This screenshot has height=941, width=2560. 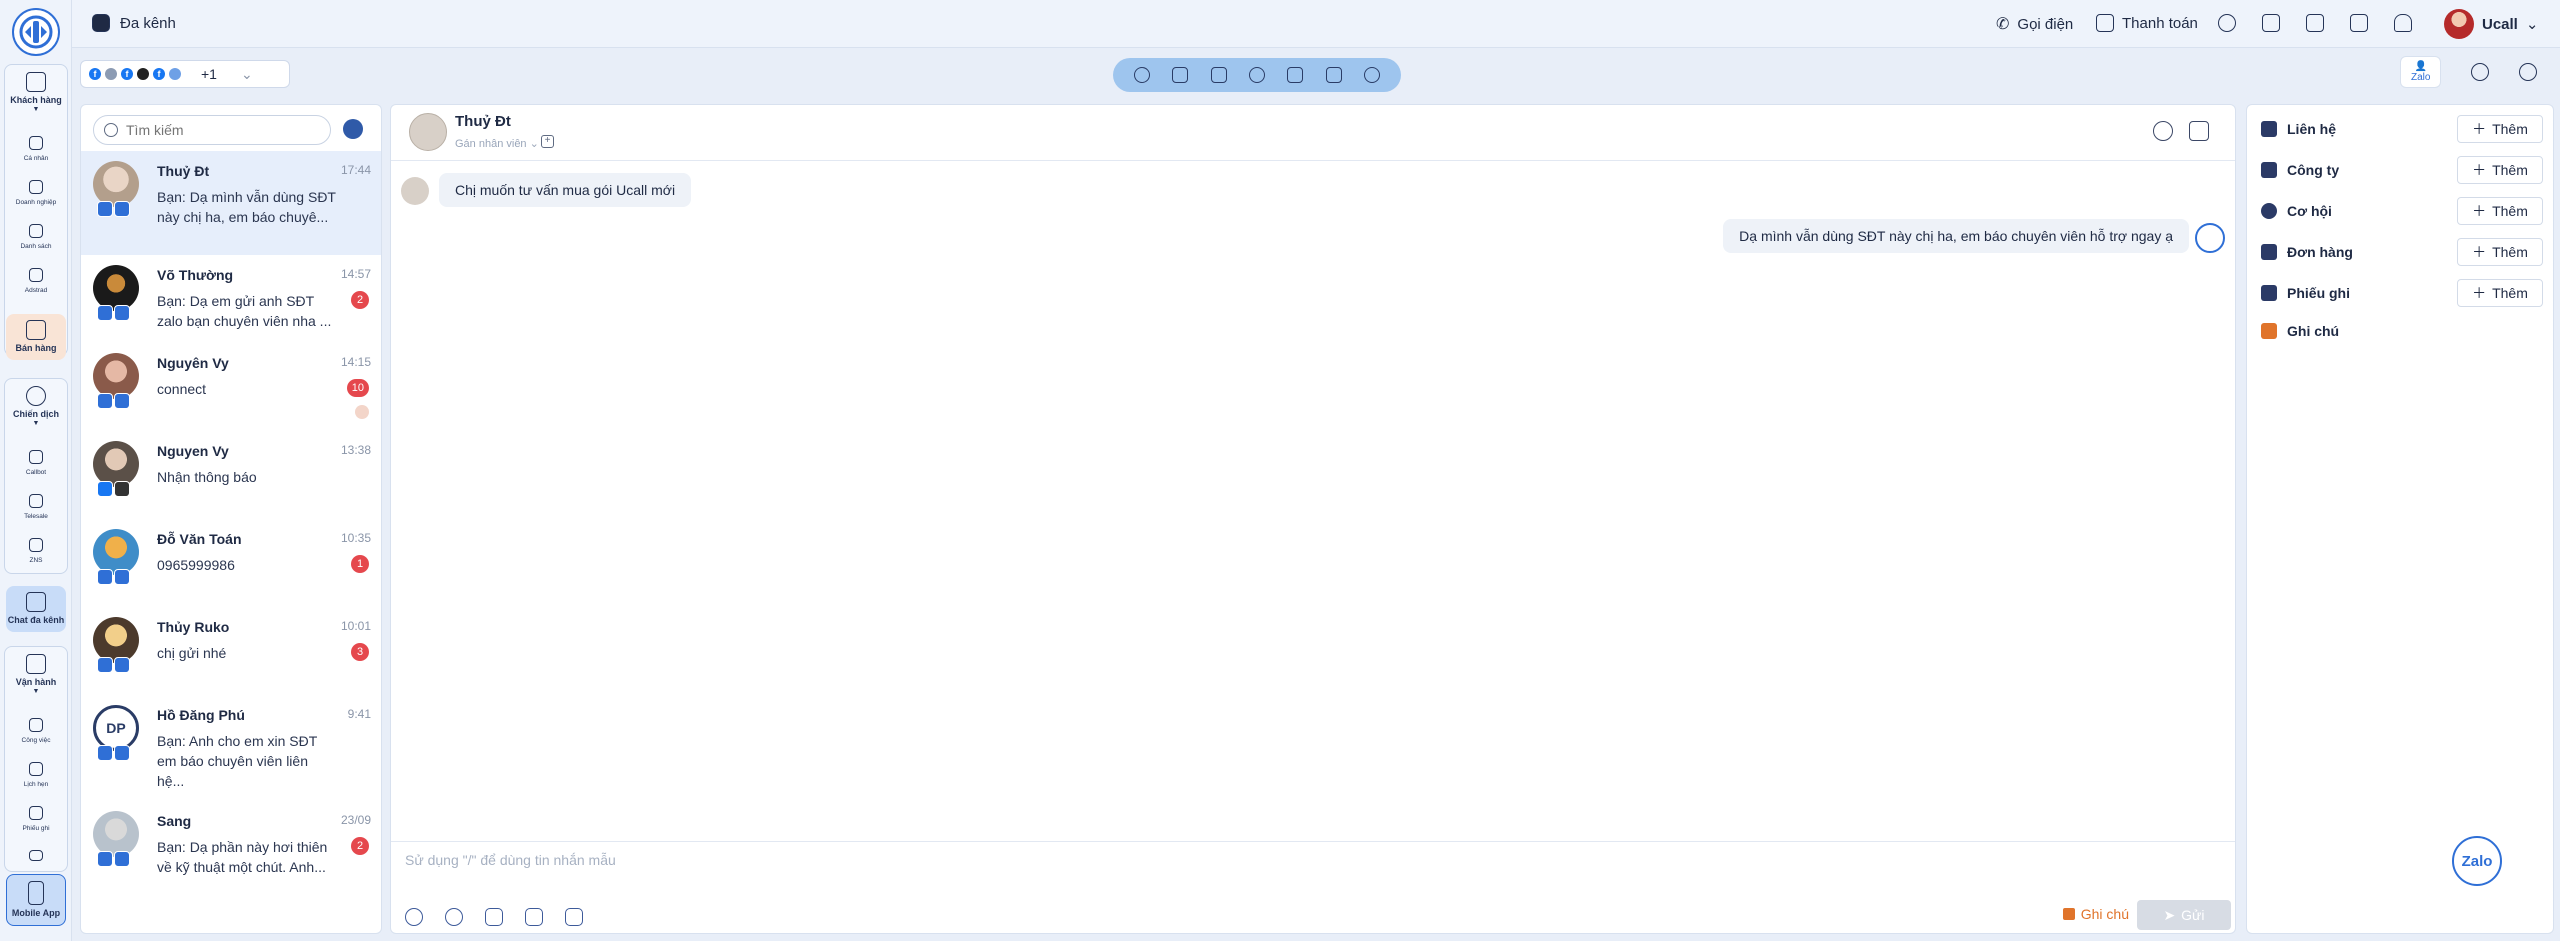 What do you see at coordinates (2269, 211) in the screenshot?
I see `key-icon` at bounding box center [2269, 211].